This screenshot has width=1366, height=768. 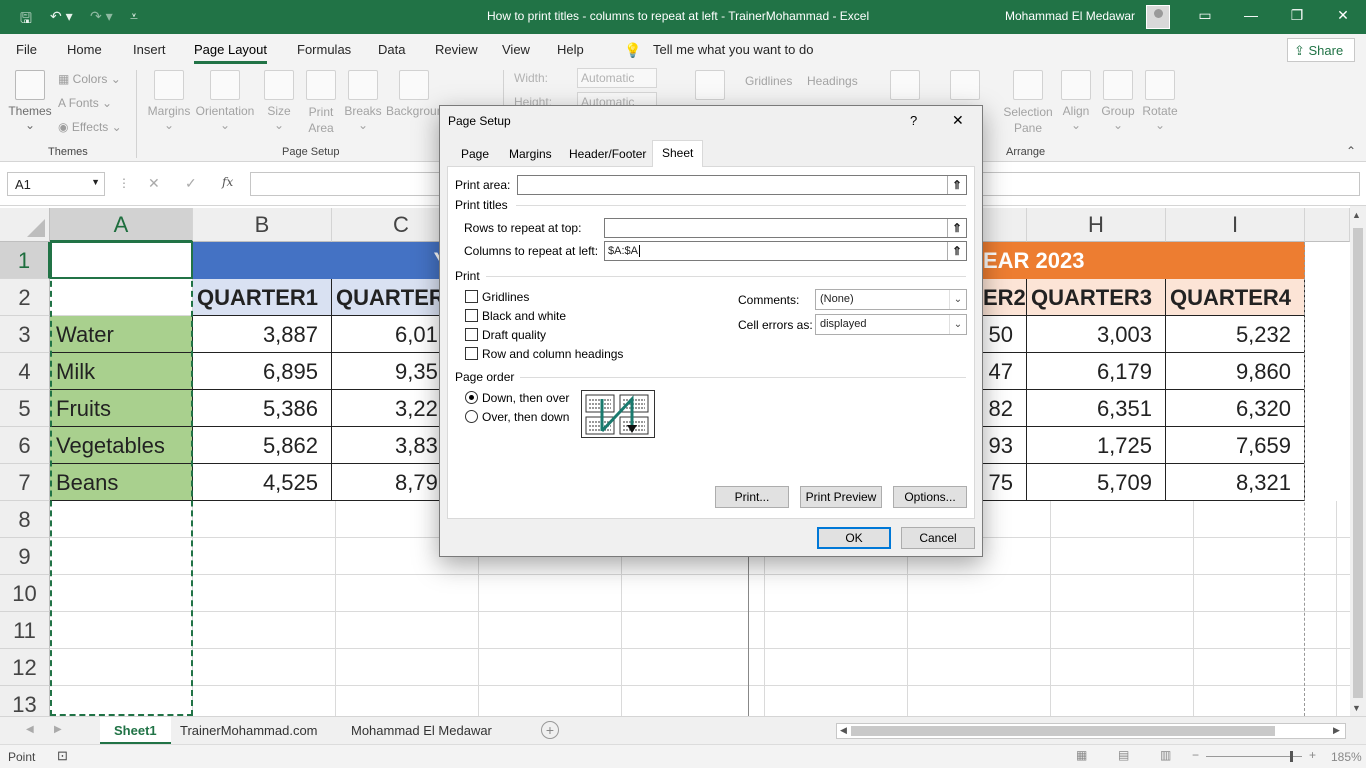 What do you see at coordinates (1297, 15) in the screenshot?
I see `restore-icon: ❐` at bounding box center [1297, 15].